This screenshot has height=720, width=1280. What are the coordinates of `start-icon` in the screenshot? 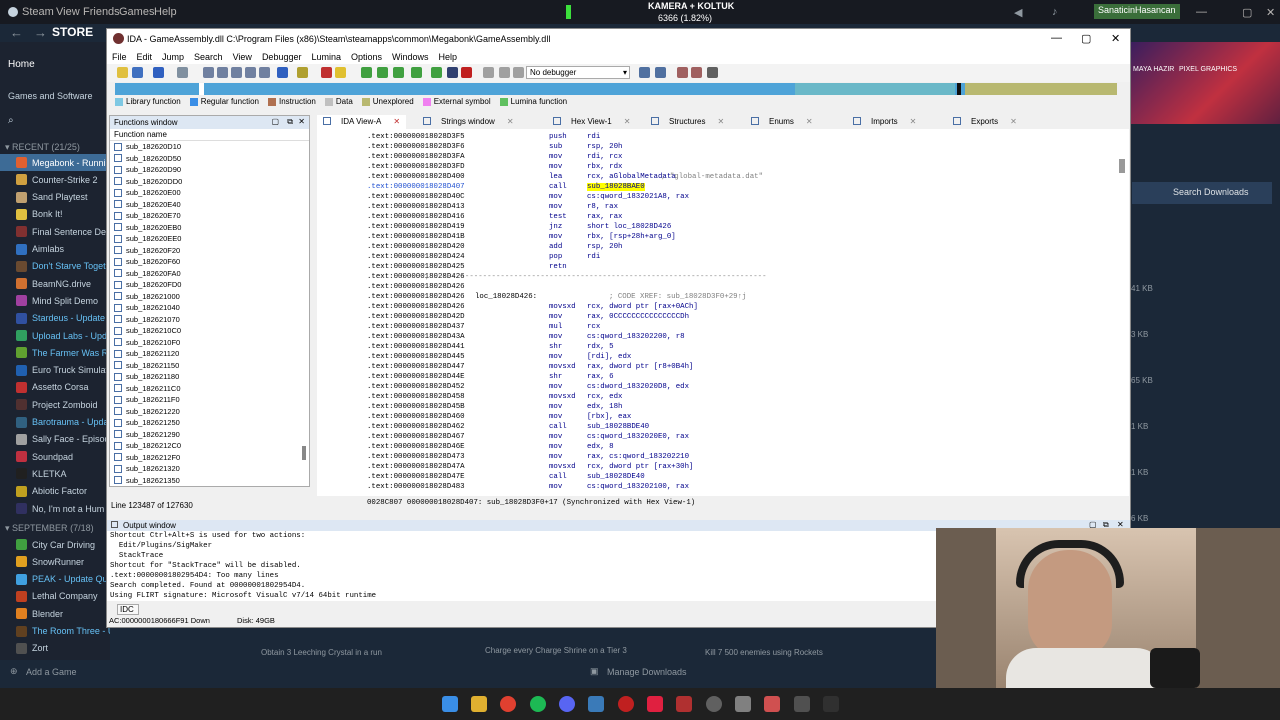 It's located at (450, 704).